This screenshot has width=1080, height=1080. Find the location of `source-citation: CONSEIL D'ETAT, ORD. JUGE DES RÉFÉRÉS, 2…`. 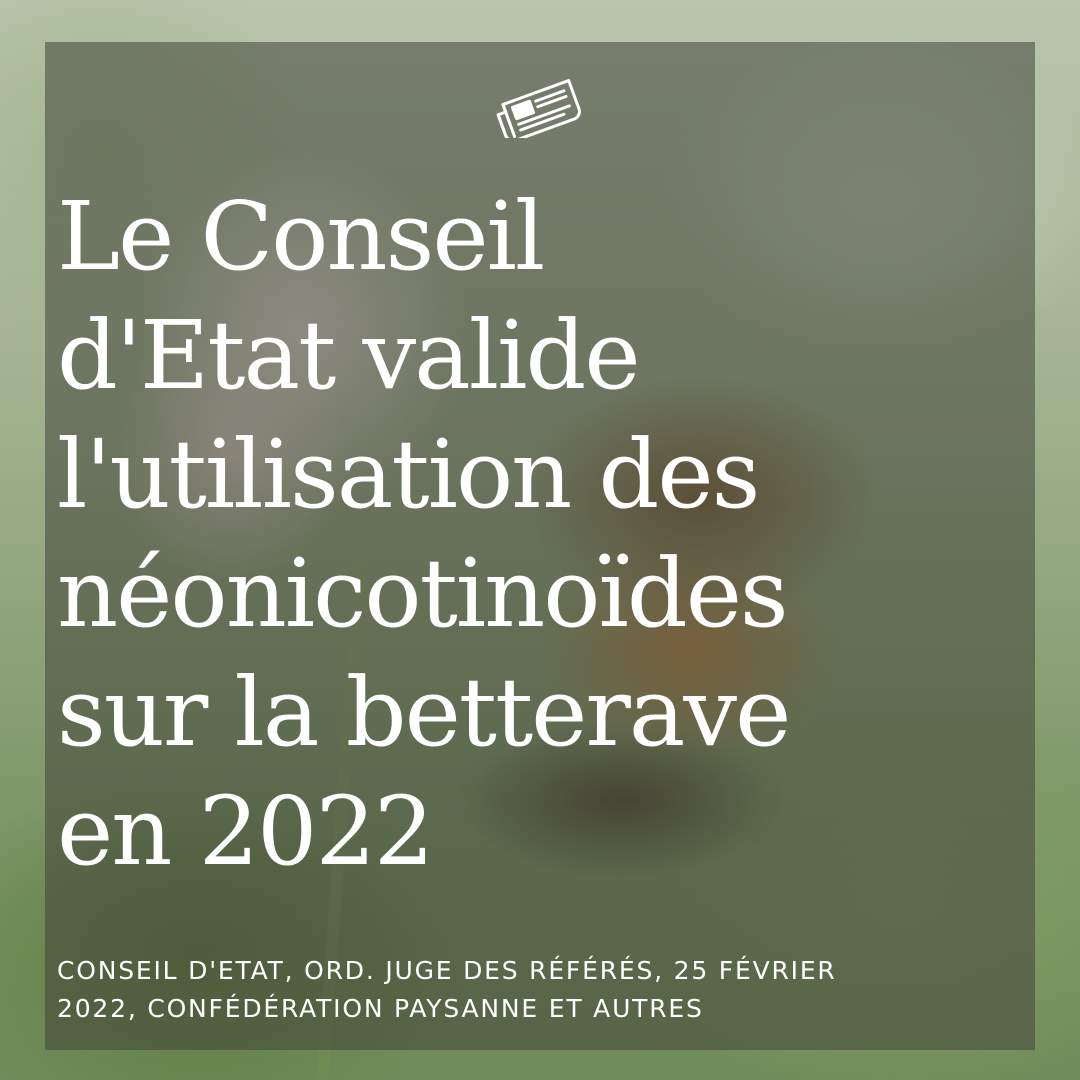

source-citation: CONSEIL D'ETAT, ORD. JUGE DES RÉFÉRÉS, 2… is located at coordinates (537, 990).